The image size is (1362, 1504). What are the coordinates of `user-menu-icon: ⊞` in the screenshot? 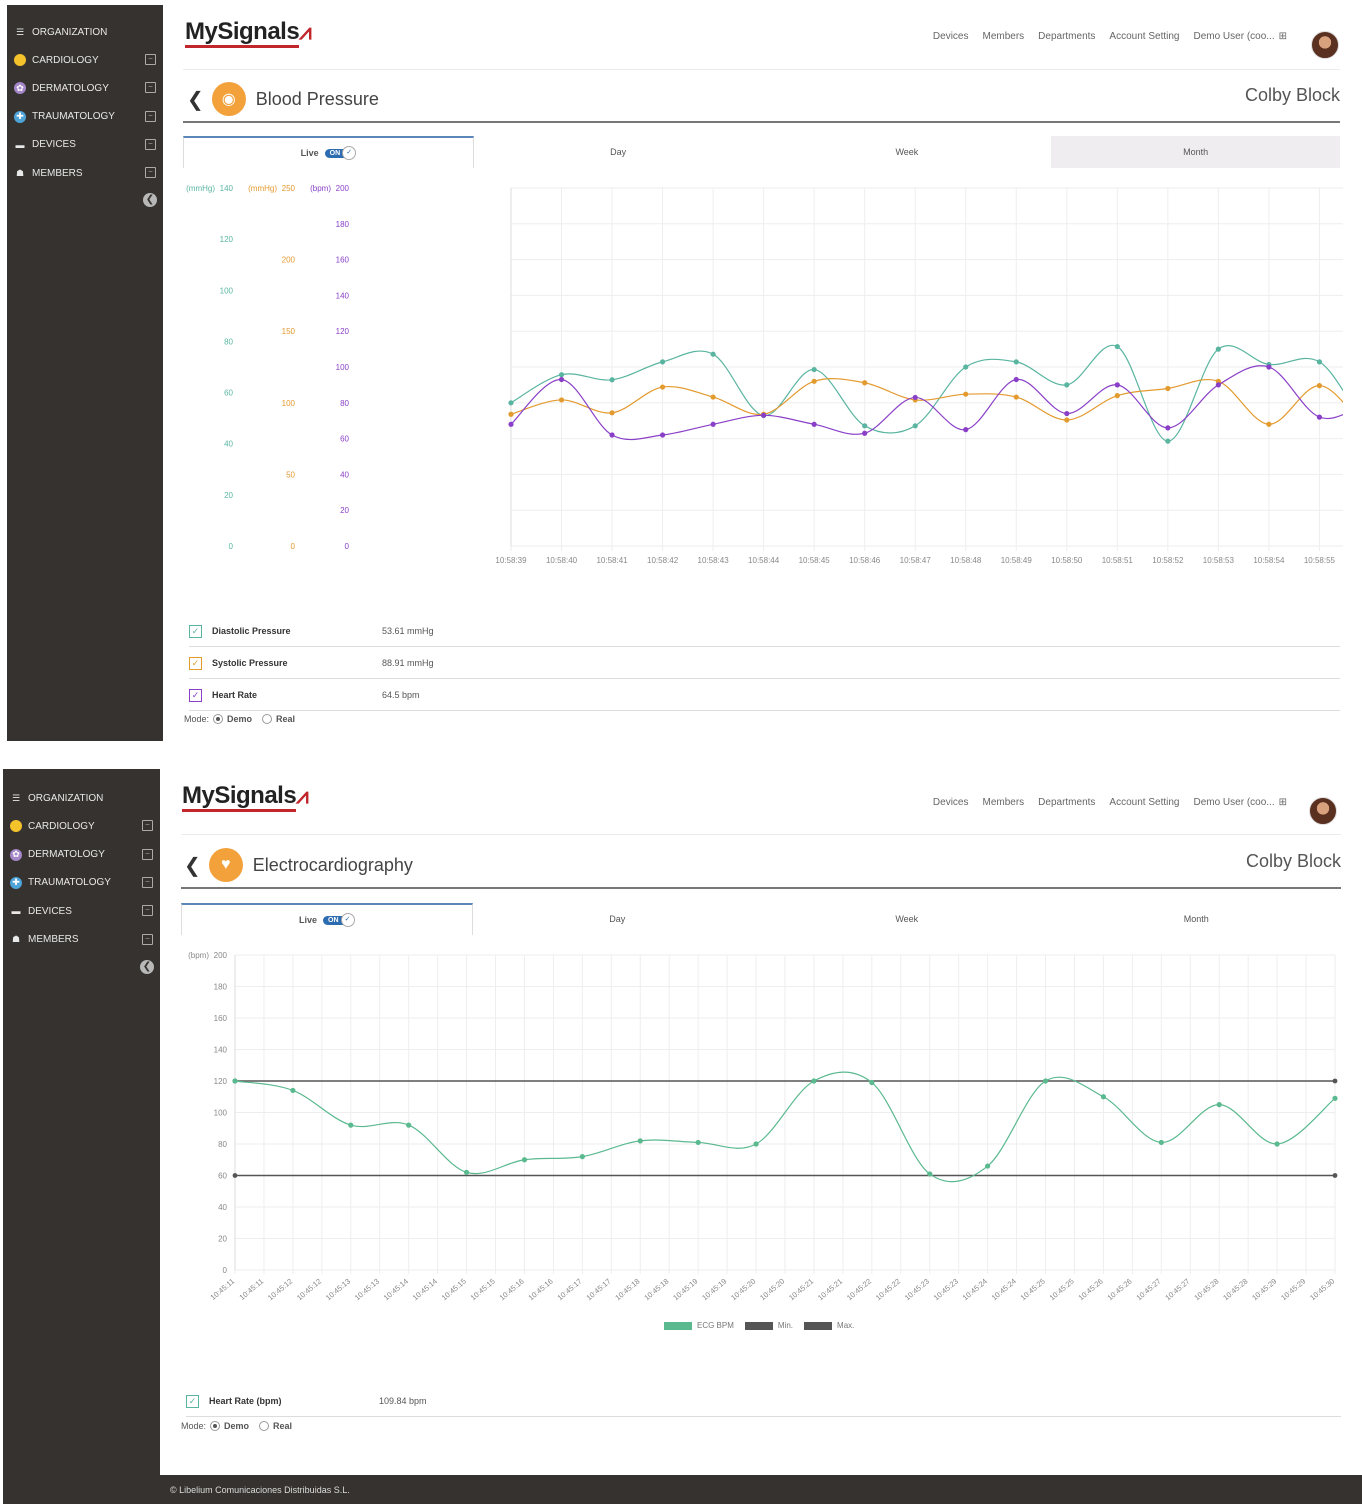 It's located at (1283, 802).